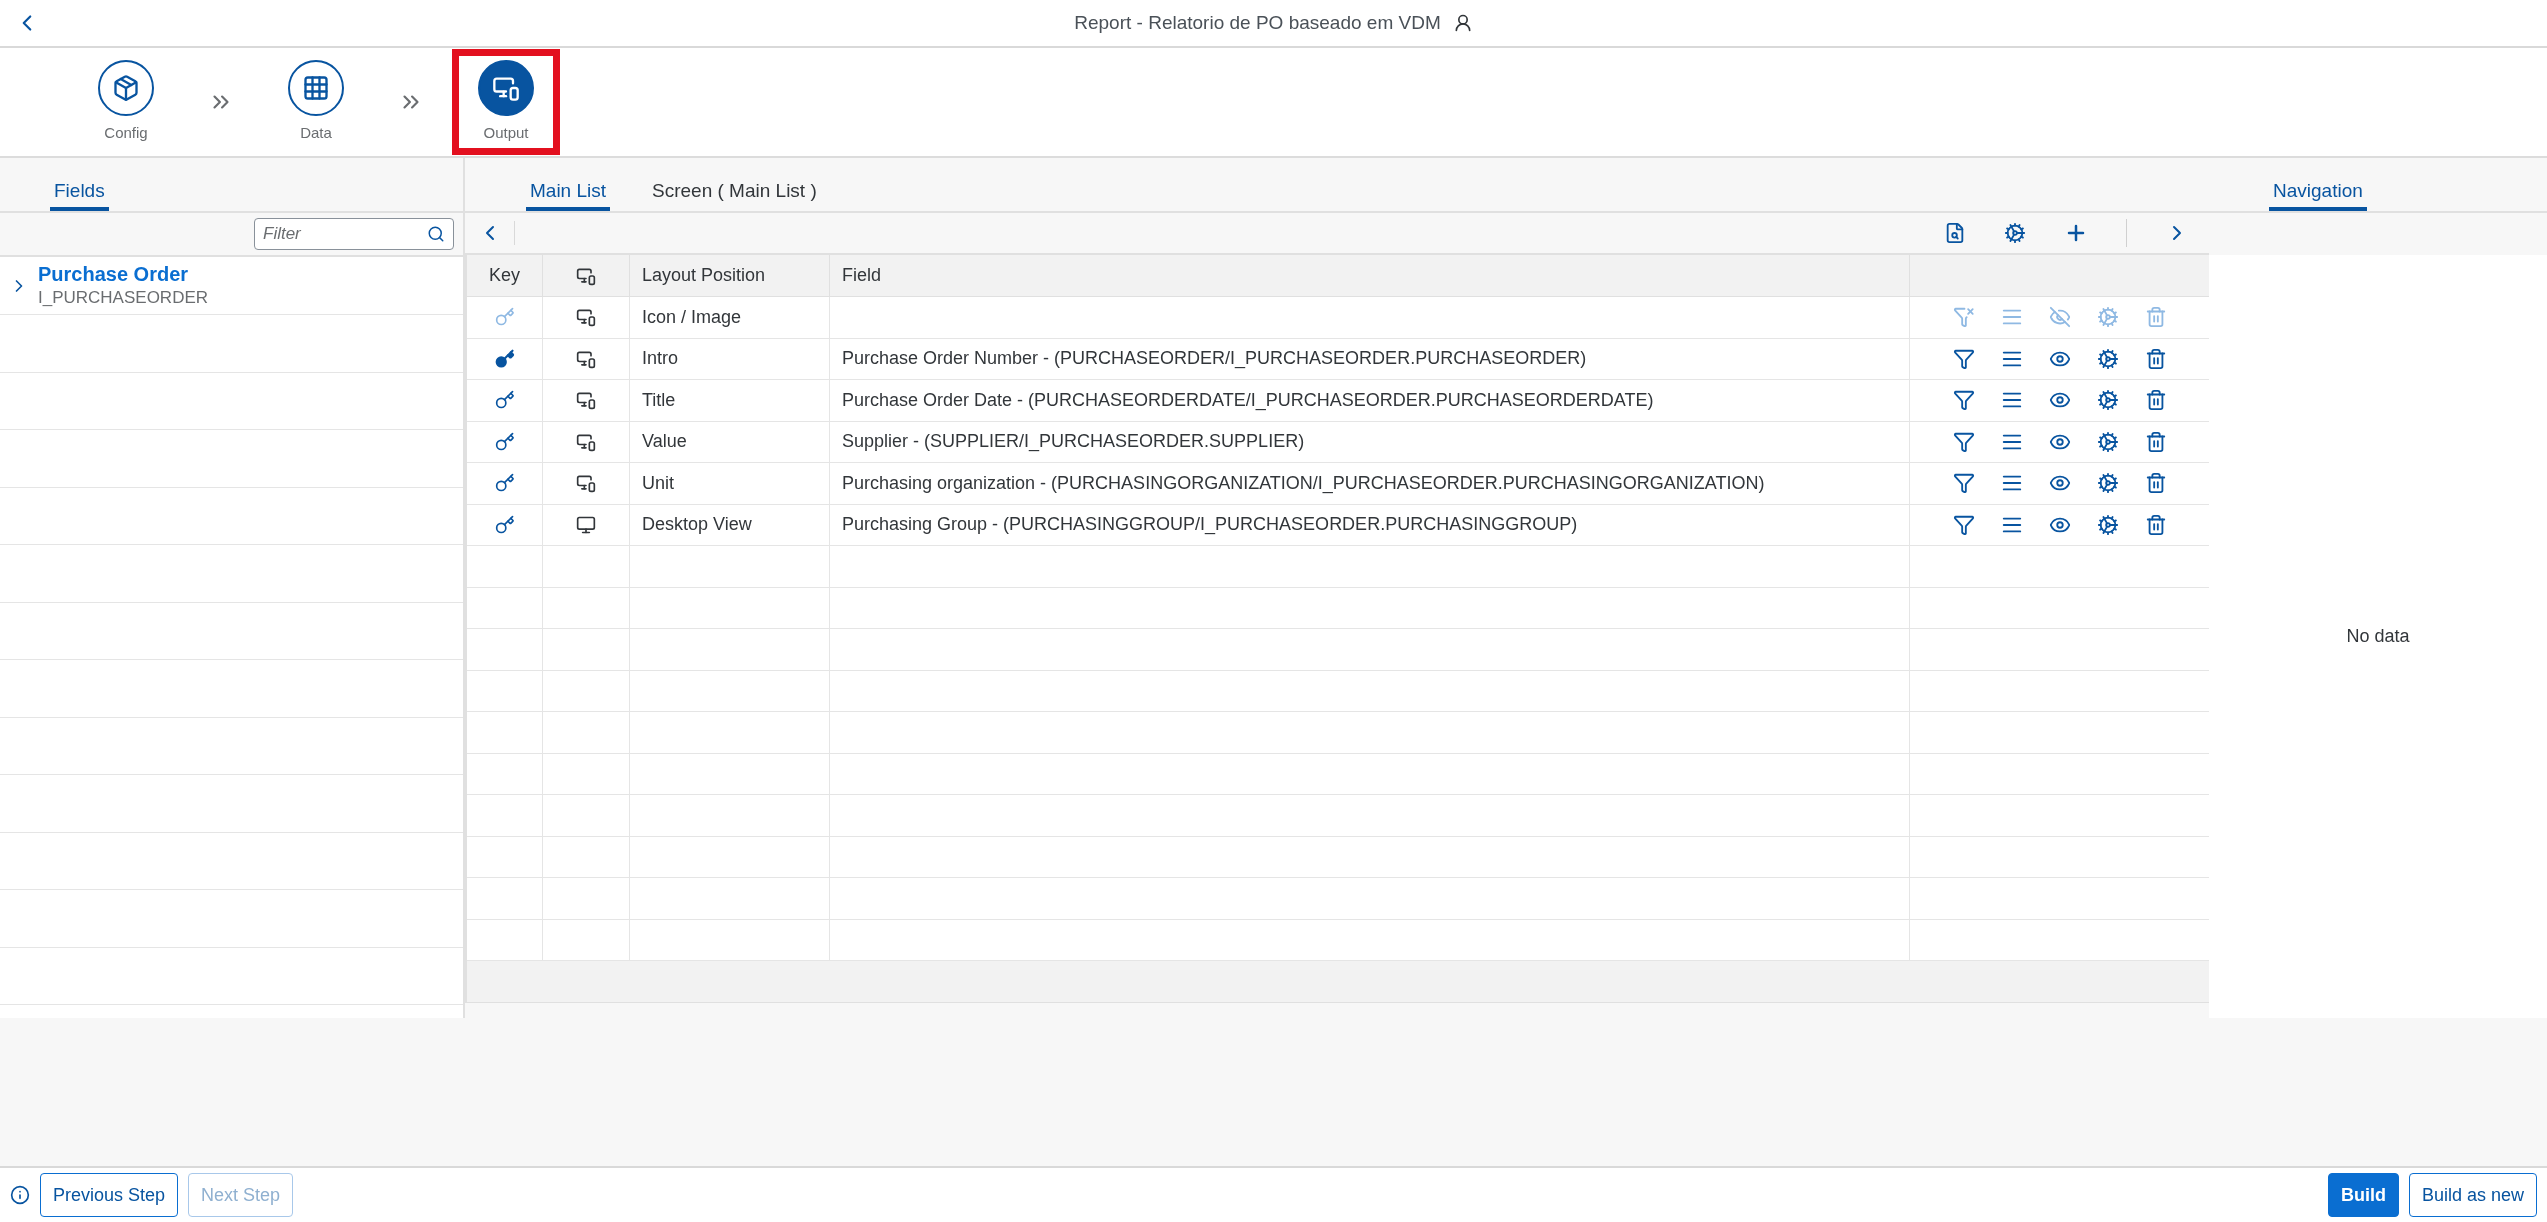 The height and width of the screenshot is (1222, 2547). I want to click on grid-icon, so click(316, 87).